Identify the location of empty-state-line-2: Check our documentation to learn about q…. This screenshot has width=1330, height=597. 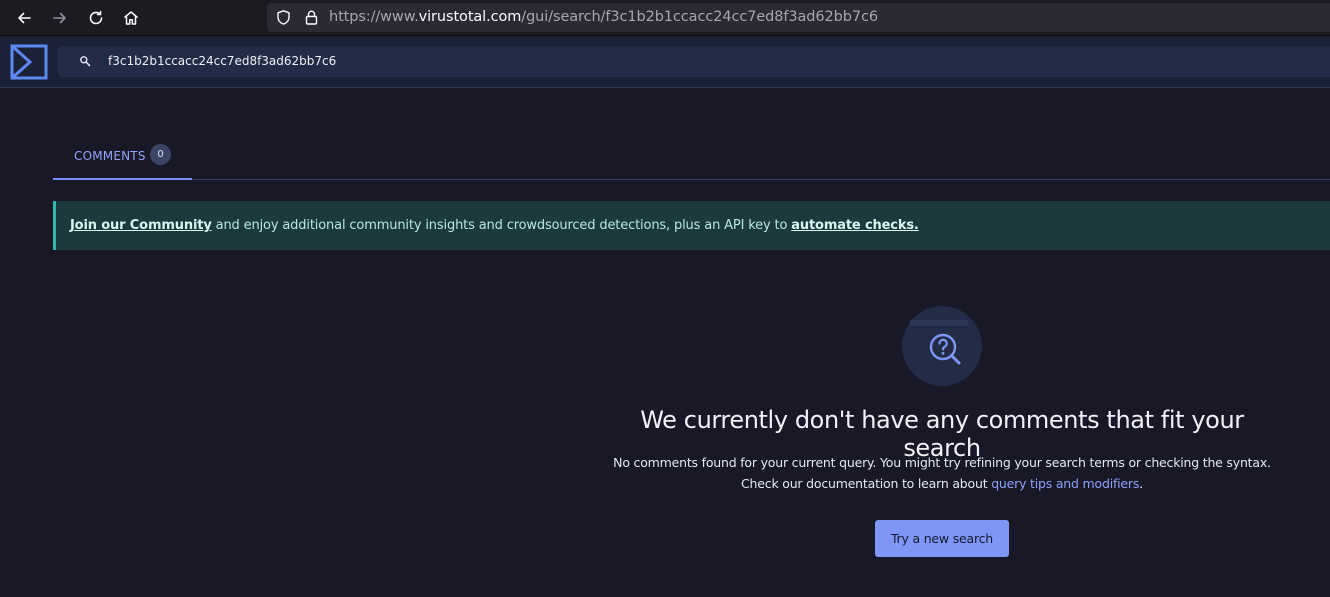
(942, 483).